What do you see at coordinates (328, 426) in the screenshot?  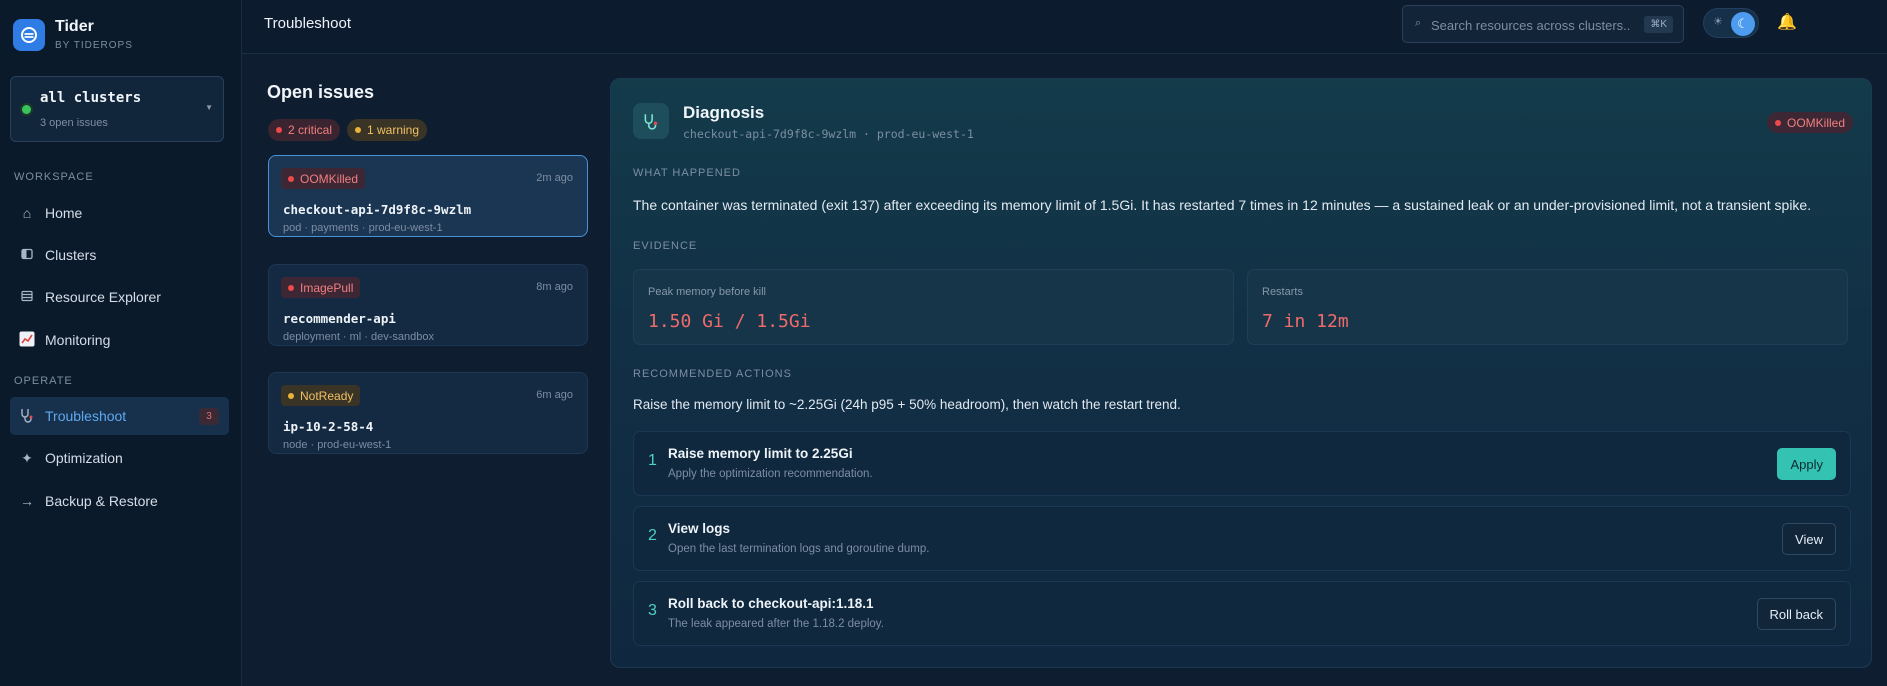 I see `issue-resource-name: ip-10-2-58-4` at bounding box center [328, 426].